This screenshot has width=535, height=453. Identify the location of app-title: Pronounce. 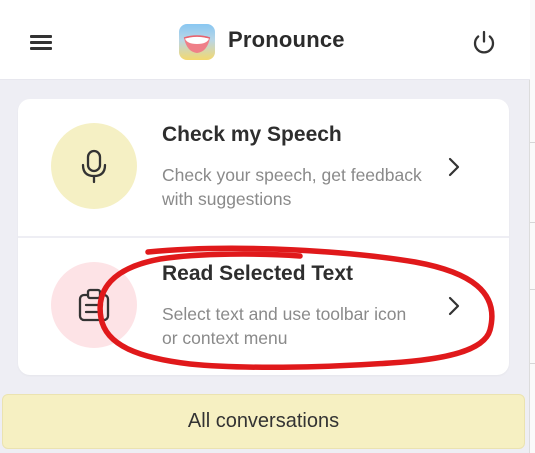
(286, 39).